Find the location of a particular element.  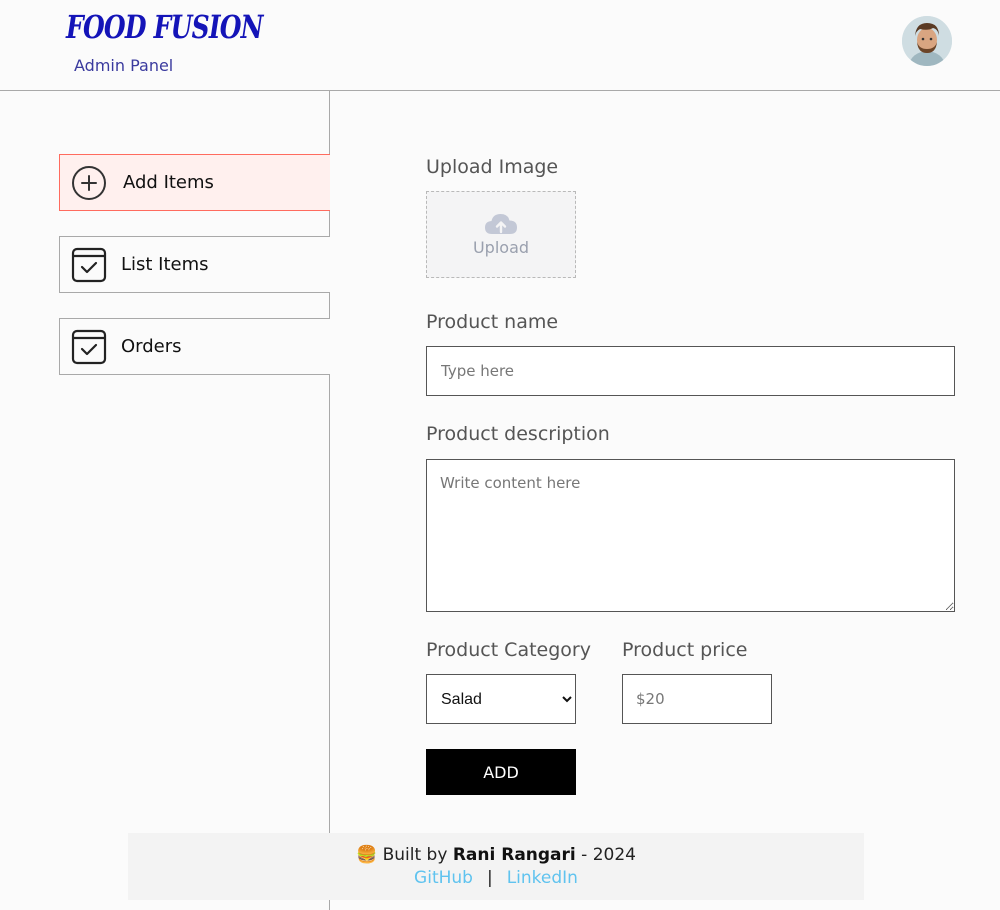

sidebar-item-add-items: Add Items is located at coordinates (194, 182).